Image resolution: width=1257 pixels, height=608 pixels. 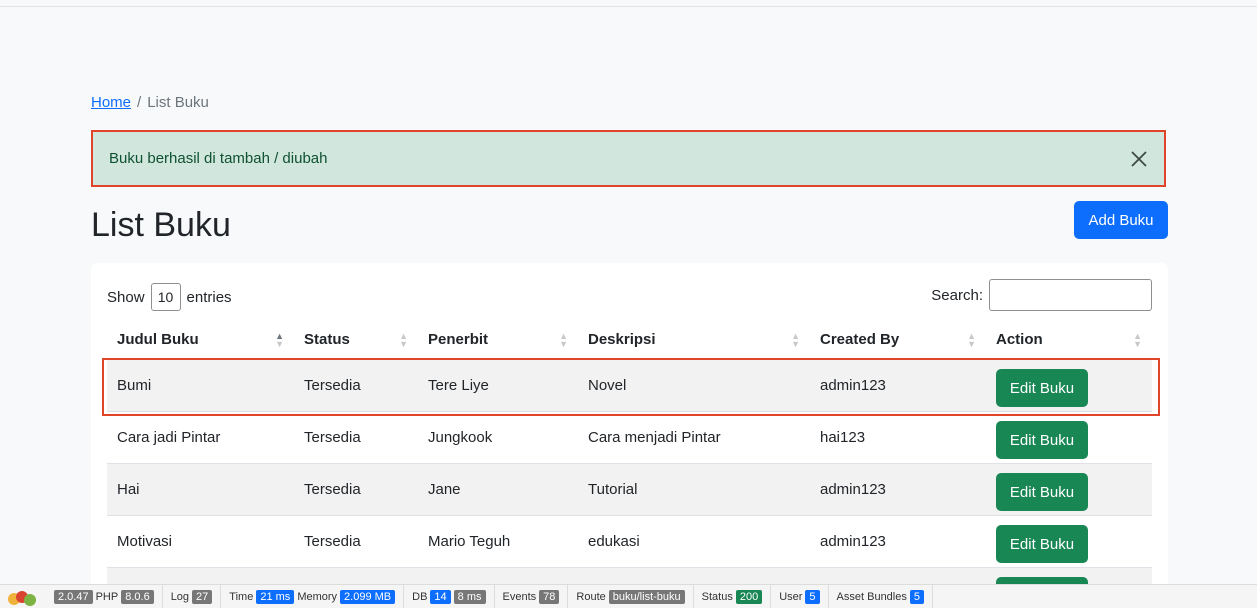 I want to click on breadcrumb-current: List Buku, so click(x=178, y=102).